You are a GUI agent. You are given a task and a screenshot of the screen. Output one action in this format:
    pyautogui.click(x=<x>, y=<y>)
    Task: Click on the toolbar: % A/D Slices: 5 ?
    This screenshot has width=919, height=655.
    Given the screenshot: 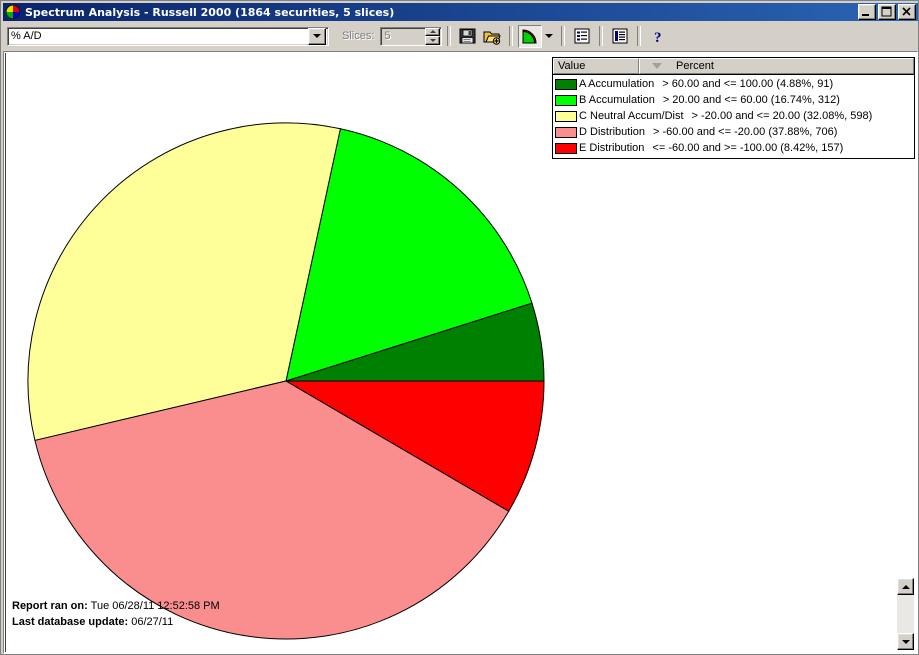 What is the action you would take?
    pyautogui.click(x=460, y=36)
    